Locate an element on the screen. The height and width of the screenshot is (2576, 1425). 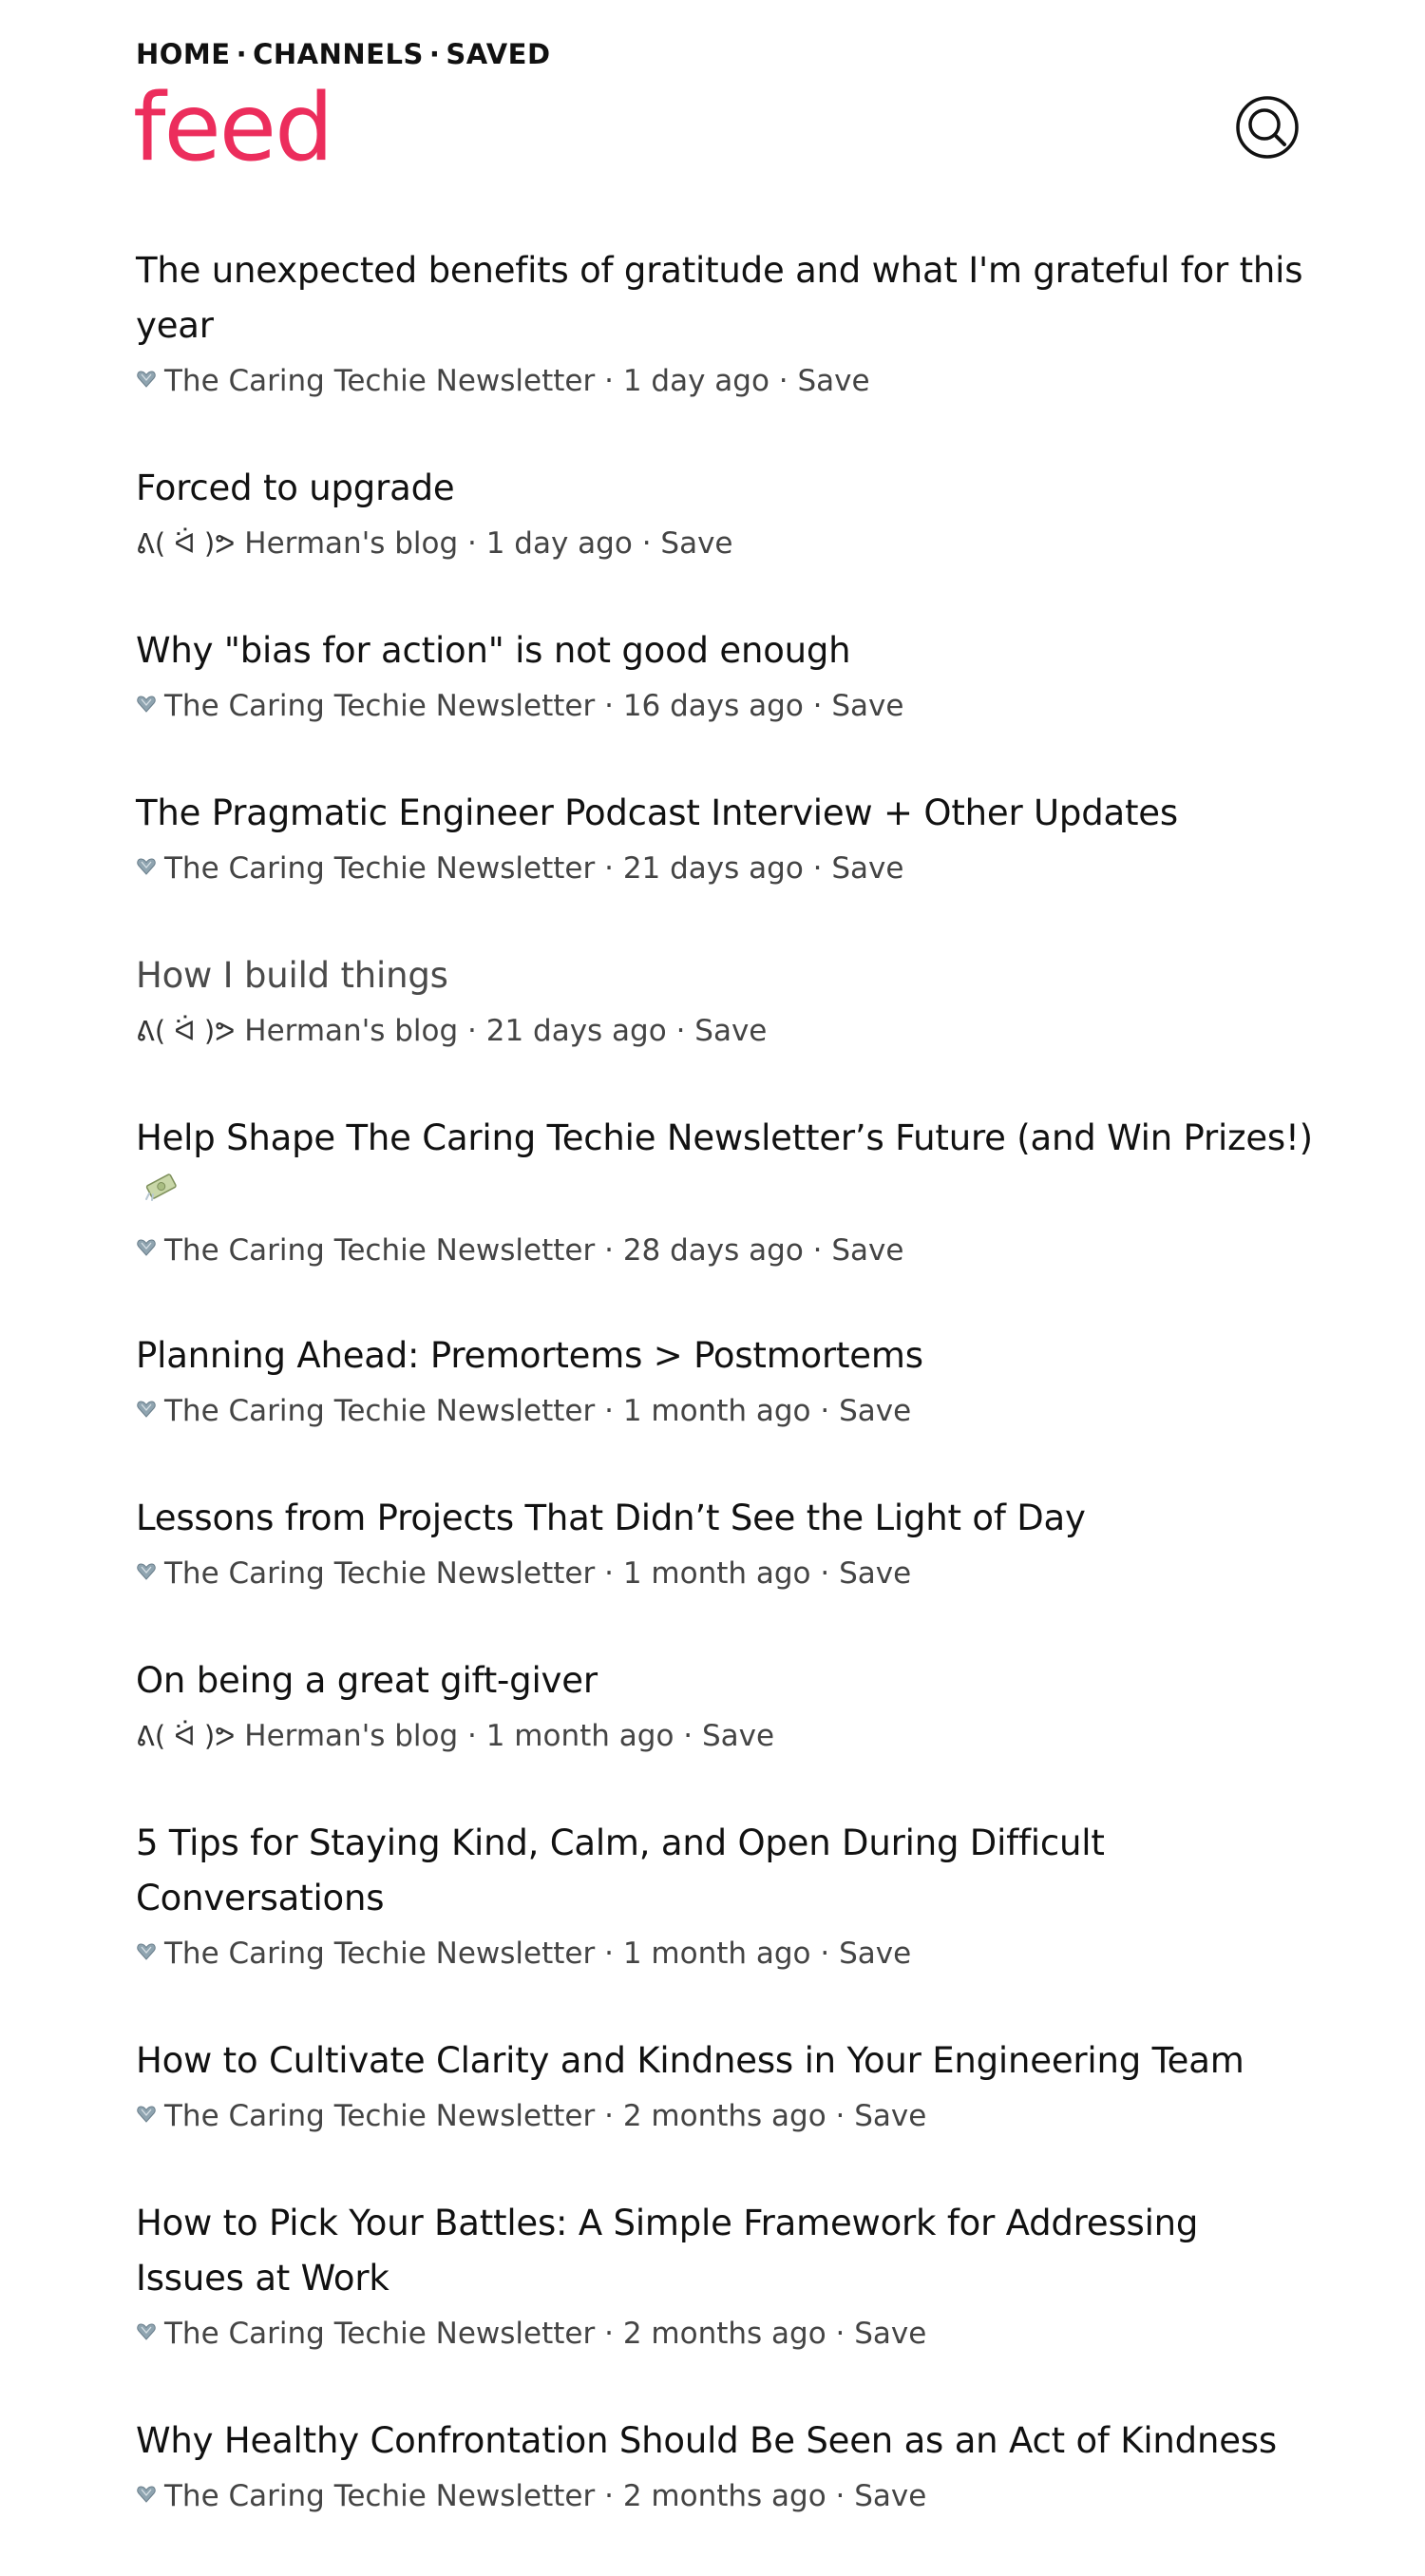
post-title-link: On being a great gift-giver is located at coordinates (725, 1680).